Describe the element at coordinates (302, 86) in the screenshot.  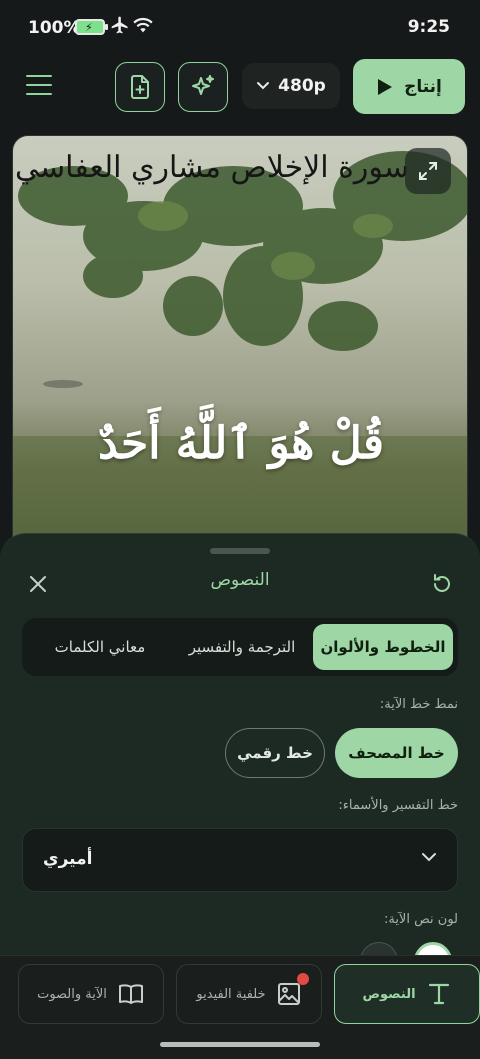
I see `resolution-value: 480p` at that location.